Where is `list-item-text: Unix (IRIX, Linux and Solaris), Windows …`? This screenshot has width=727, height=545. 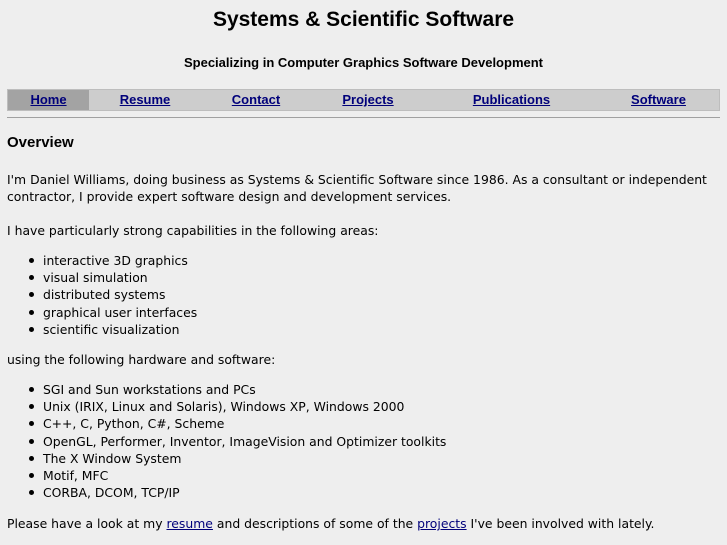
list-item-text: Unix (IRIX, Linux and Solaris), Windows … is located at coordinates (224, 407).